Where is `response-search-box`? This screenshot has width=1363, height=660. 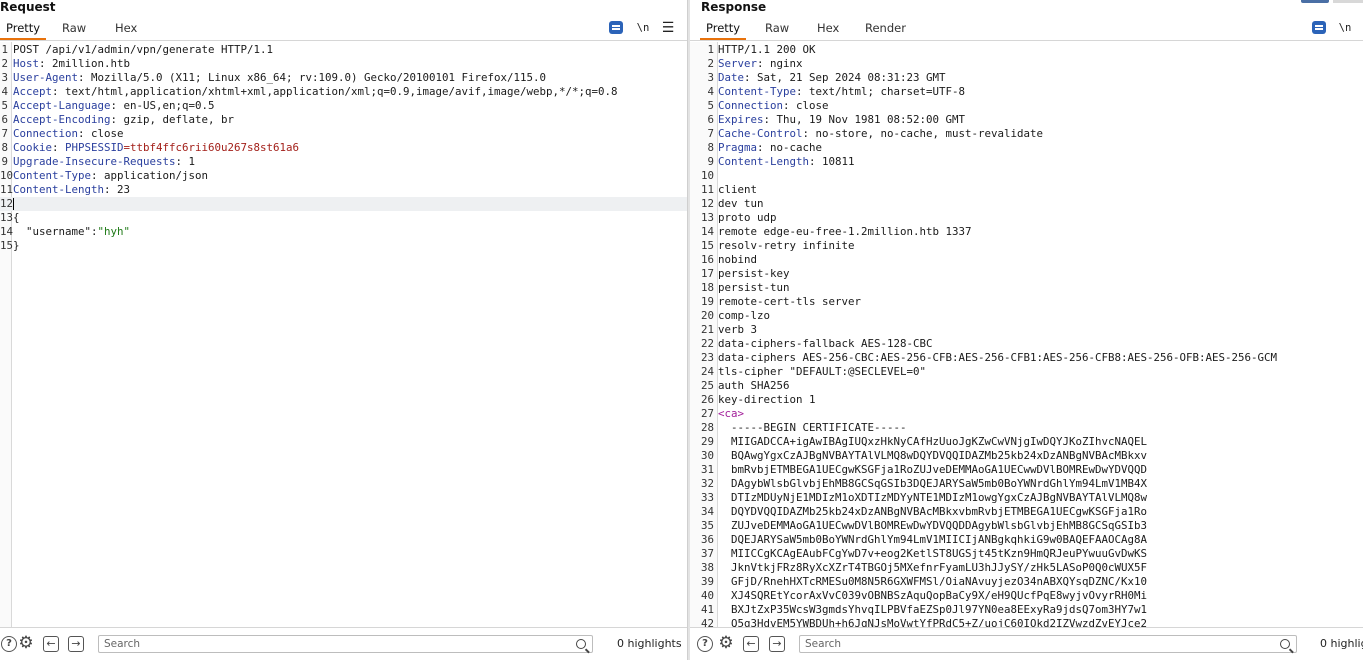
response-search-box is located at coordinates (1048, 644).